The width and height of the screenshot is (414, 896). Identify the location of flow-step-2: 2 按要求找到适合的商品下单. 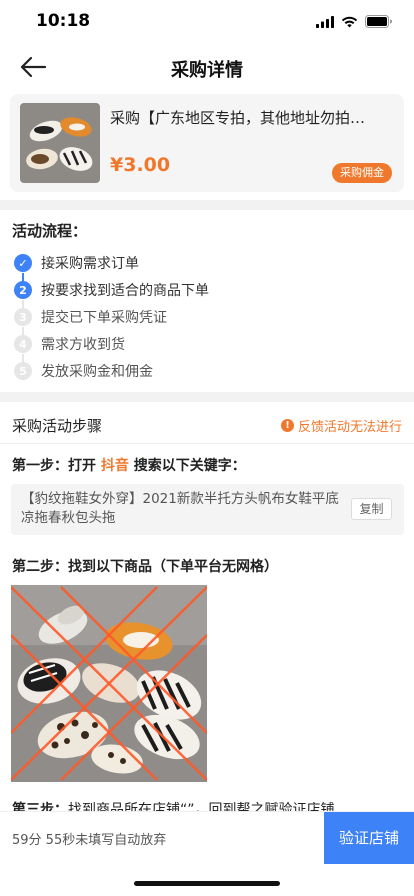
(111, 290).